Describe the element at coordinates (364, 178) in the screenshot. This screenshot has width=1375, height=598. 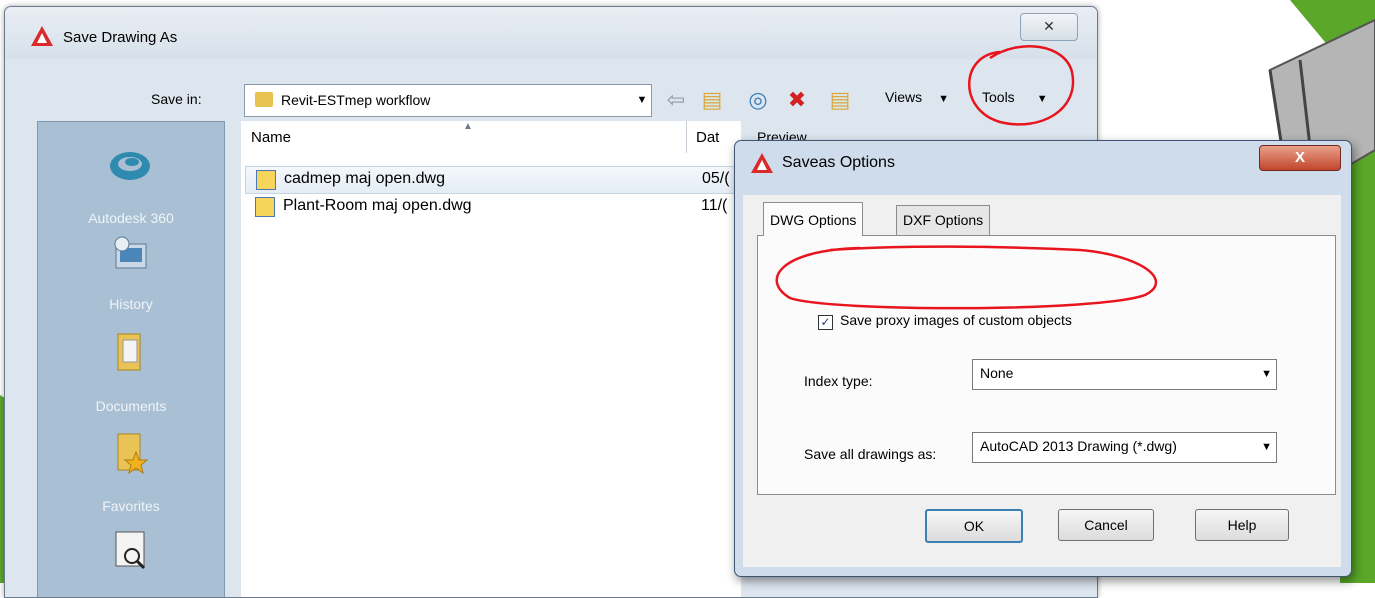
I see `file-name: cadmep maj open.dwg` at that location.